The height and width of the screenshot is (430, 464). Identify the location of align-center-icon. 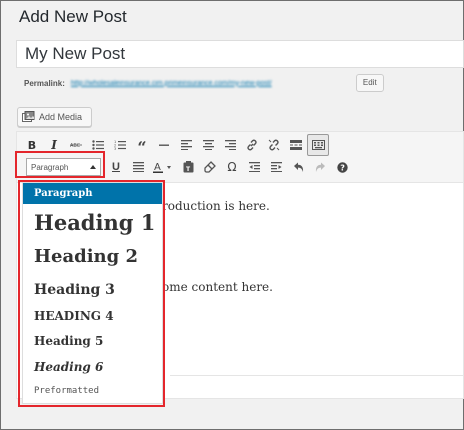
(208, 145).